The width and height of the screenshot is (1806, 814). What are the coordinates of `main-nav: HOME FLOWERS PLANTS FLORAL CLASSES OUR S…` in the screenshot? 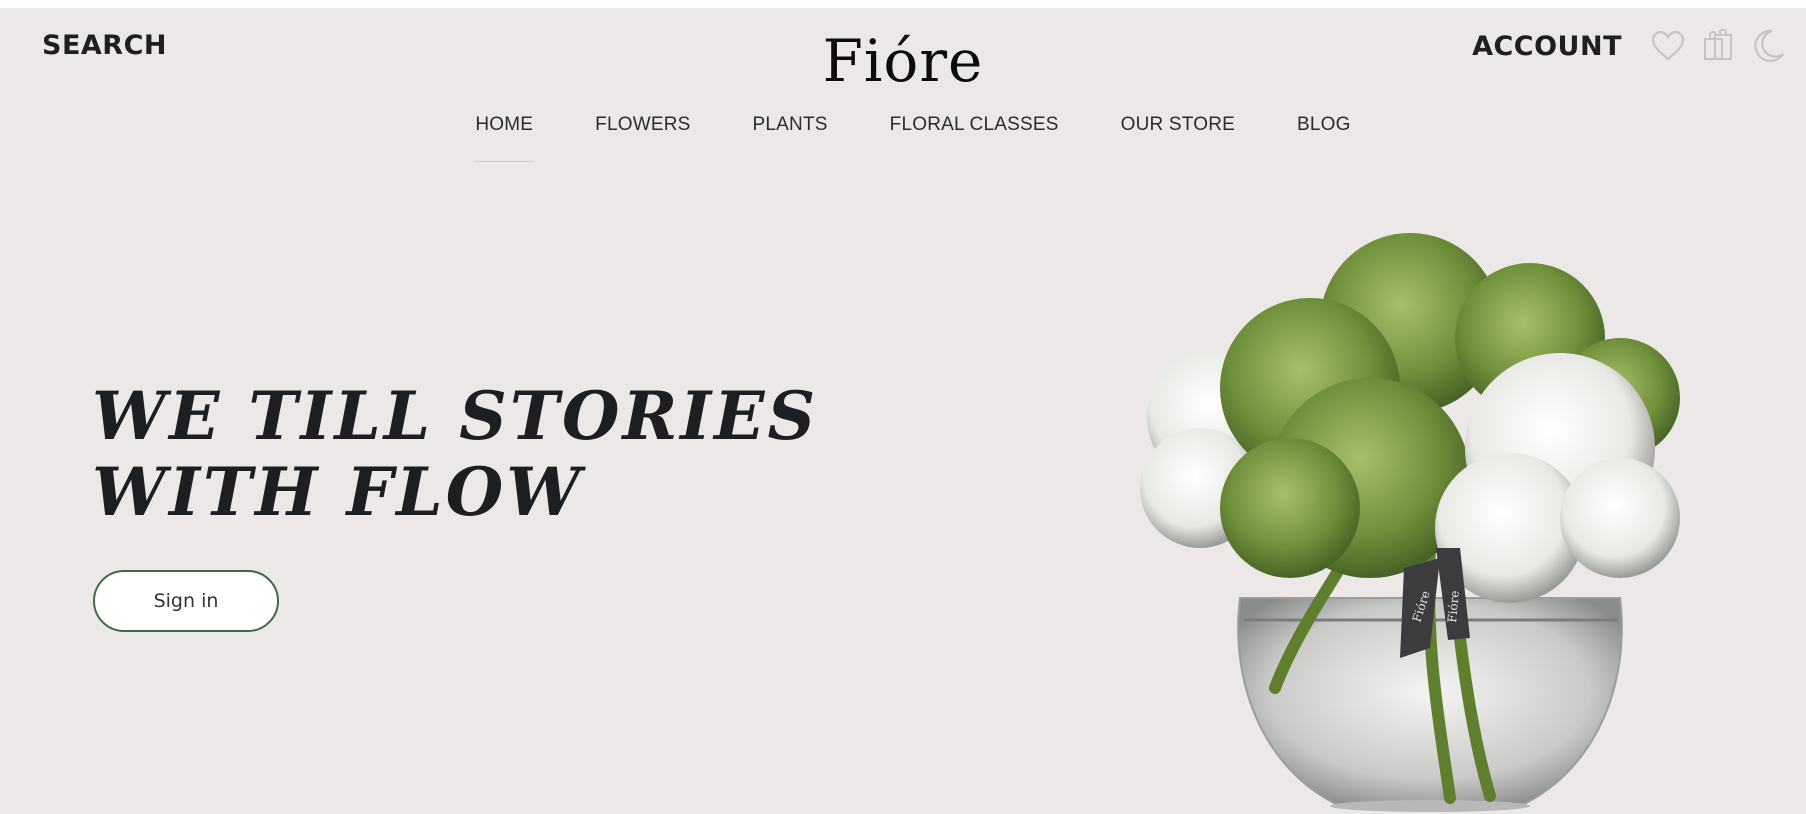 It's located at (903, 138).